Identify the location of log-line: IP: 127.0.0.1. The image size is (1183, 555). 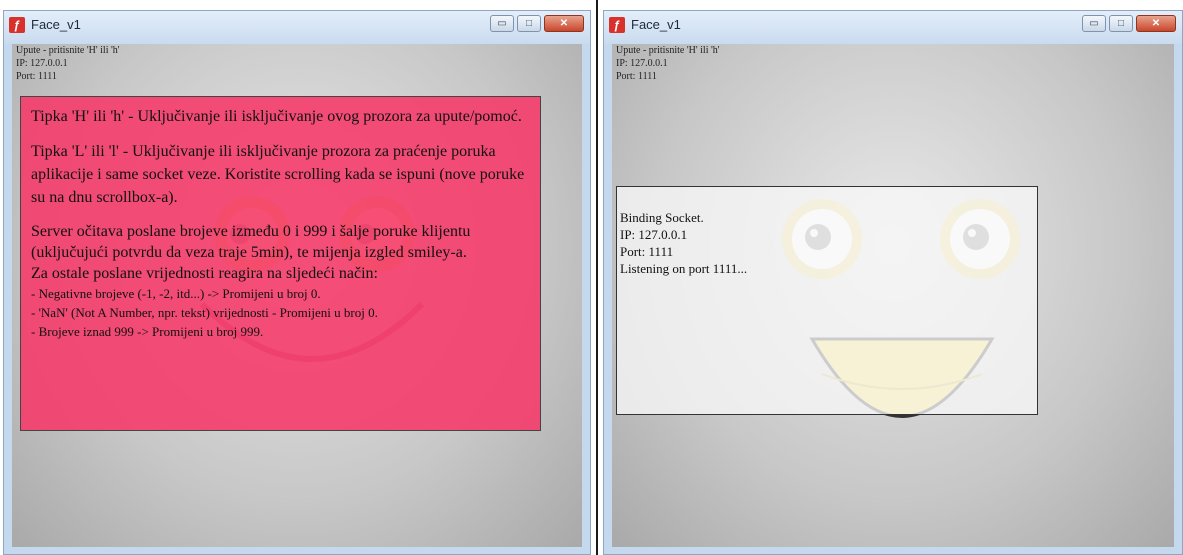
(654, 234).